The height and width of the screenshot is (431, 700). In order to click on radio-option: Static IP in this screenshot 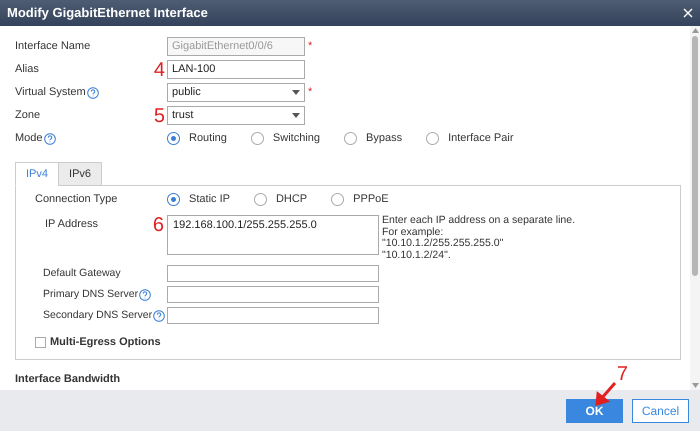, I will do `click(198, 199)`.